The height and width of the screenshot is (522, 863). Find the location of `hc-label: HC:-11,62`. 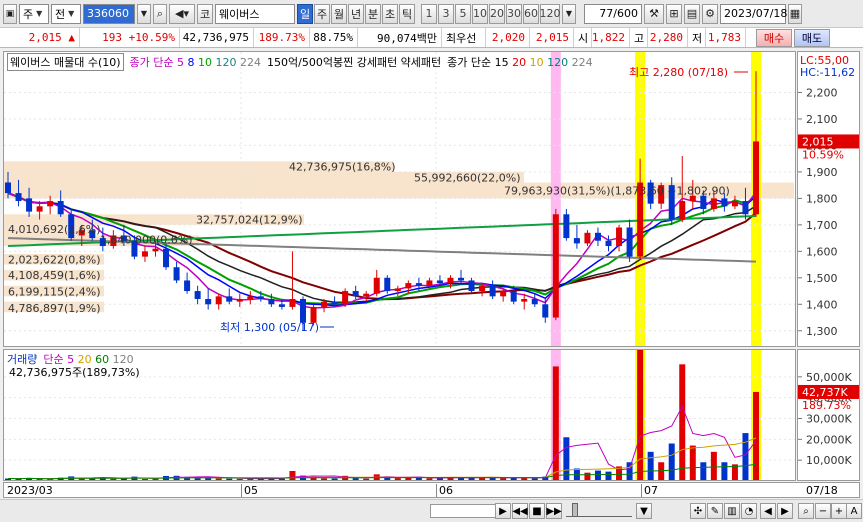

hc-label: HC:-11,62 is located at coordinates (827, 72).